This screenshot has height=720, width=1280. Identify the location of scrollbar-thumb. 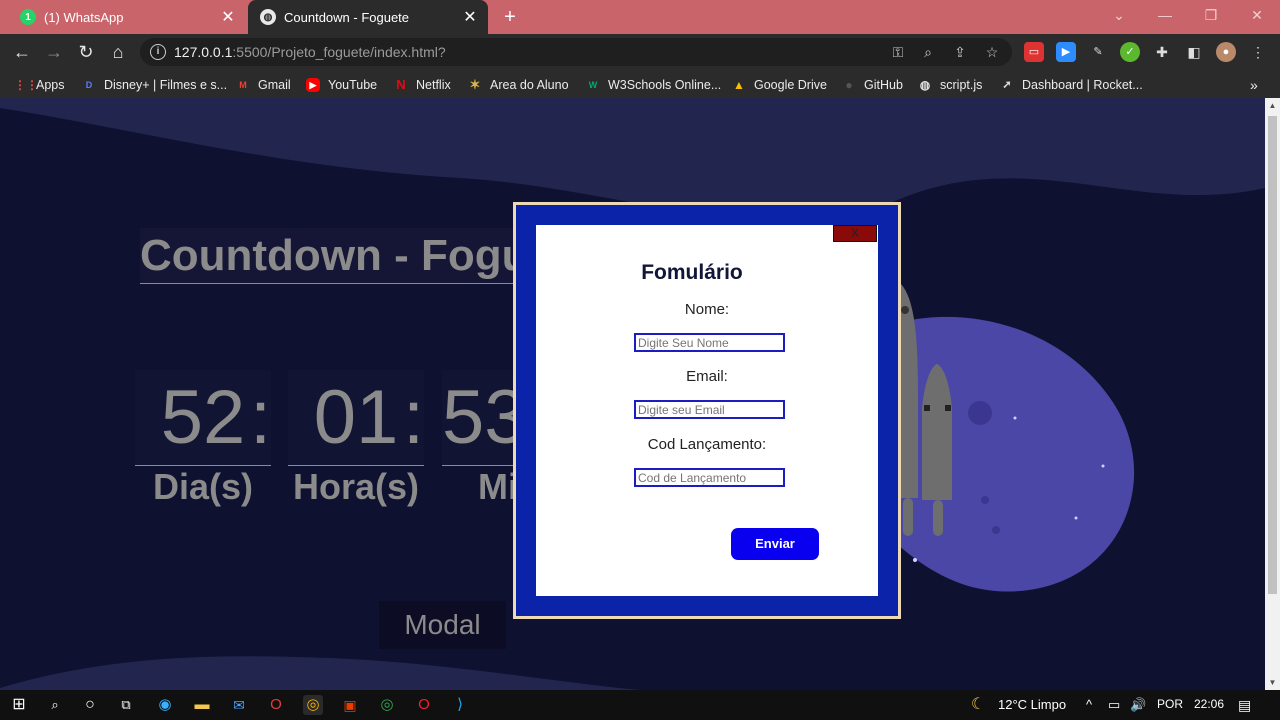
(1272, 355).